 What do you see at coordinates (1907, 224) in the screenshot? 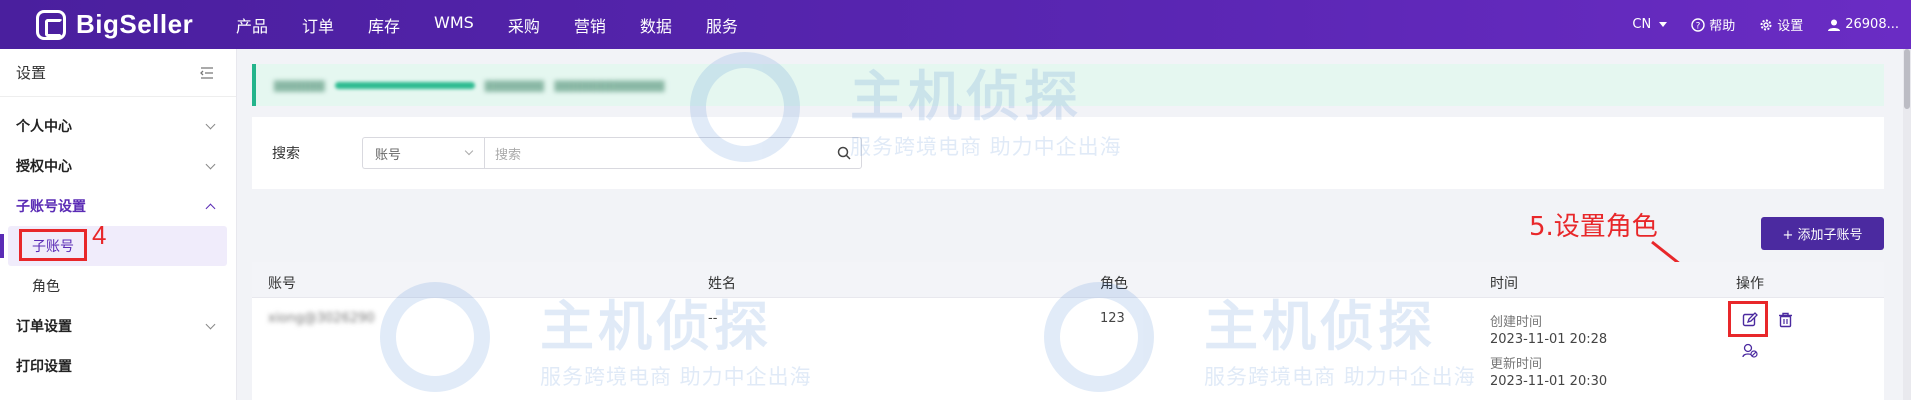
I see `page-scrollbar` at bounding box center [1907, 224].